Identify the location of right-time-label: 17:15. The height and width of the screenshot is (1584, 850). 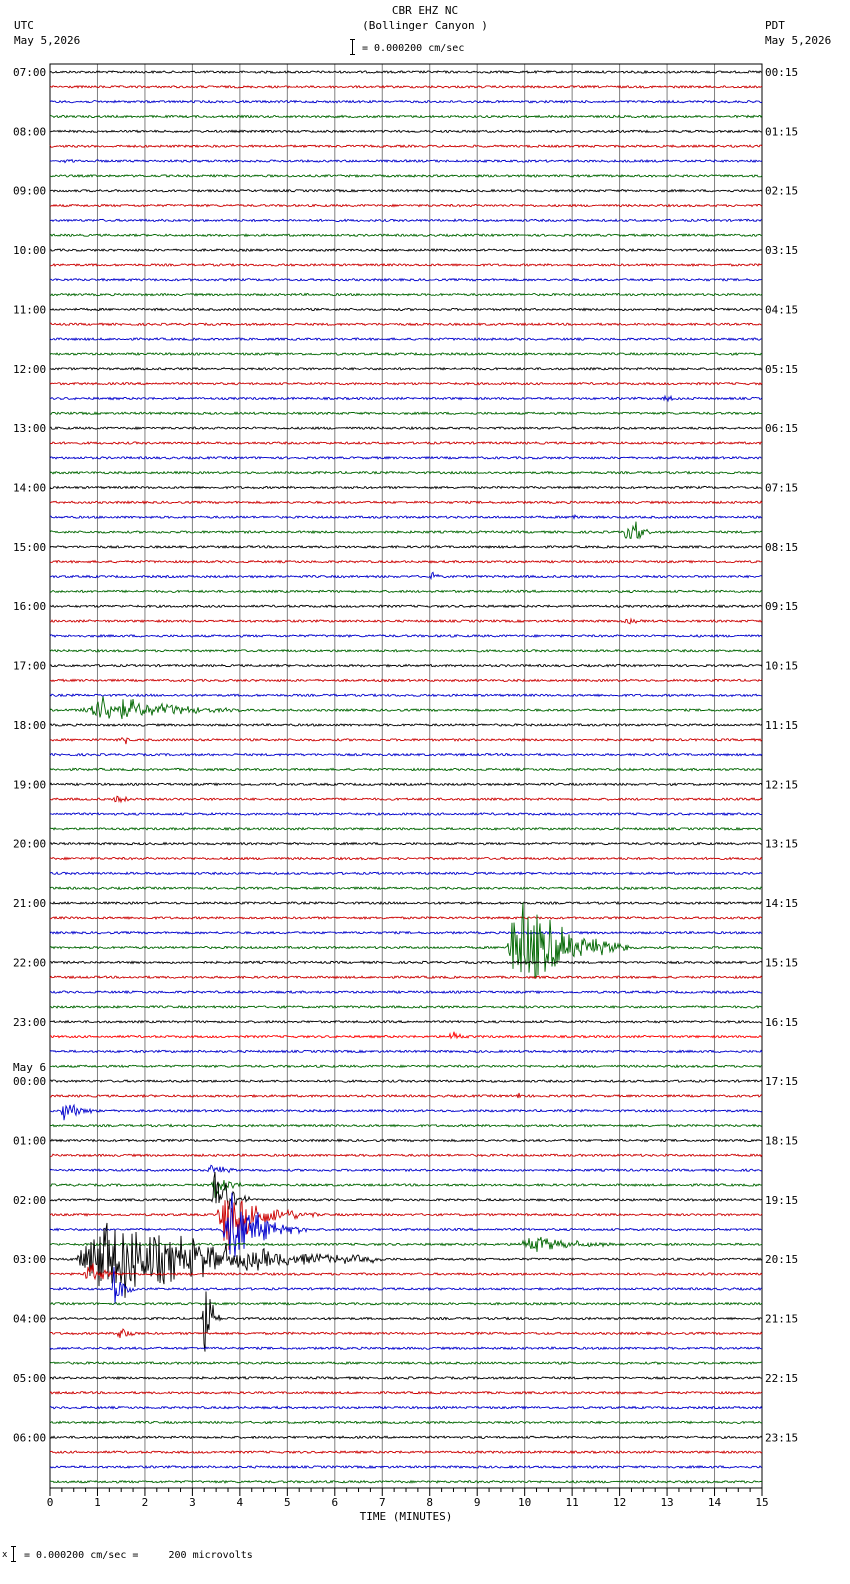
(781, 1081).